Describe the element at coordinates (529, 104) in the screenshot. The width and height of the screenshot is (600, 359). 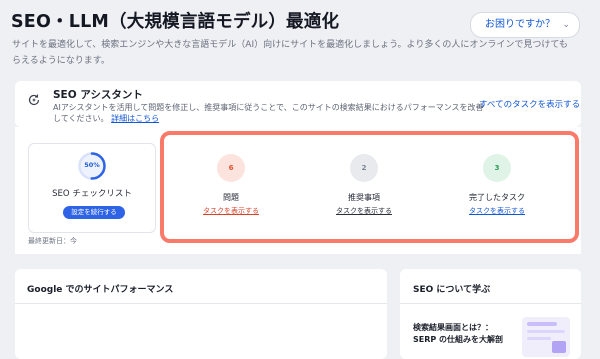
I see `view-all-tasks-link: すべてのタスクを表示する` at that location.